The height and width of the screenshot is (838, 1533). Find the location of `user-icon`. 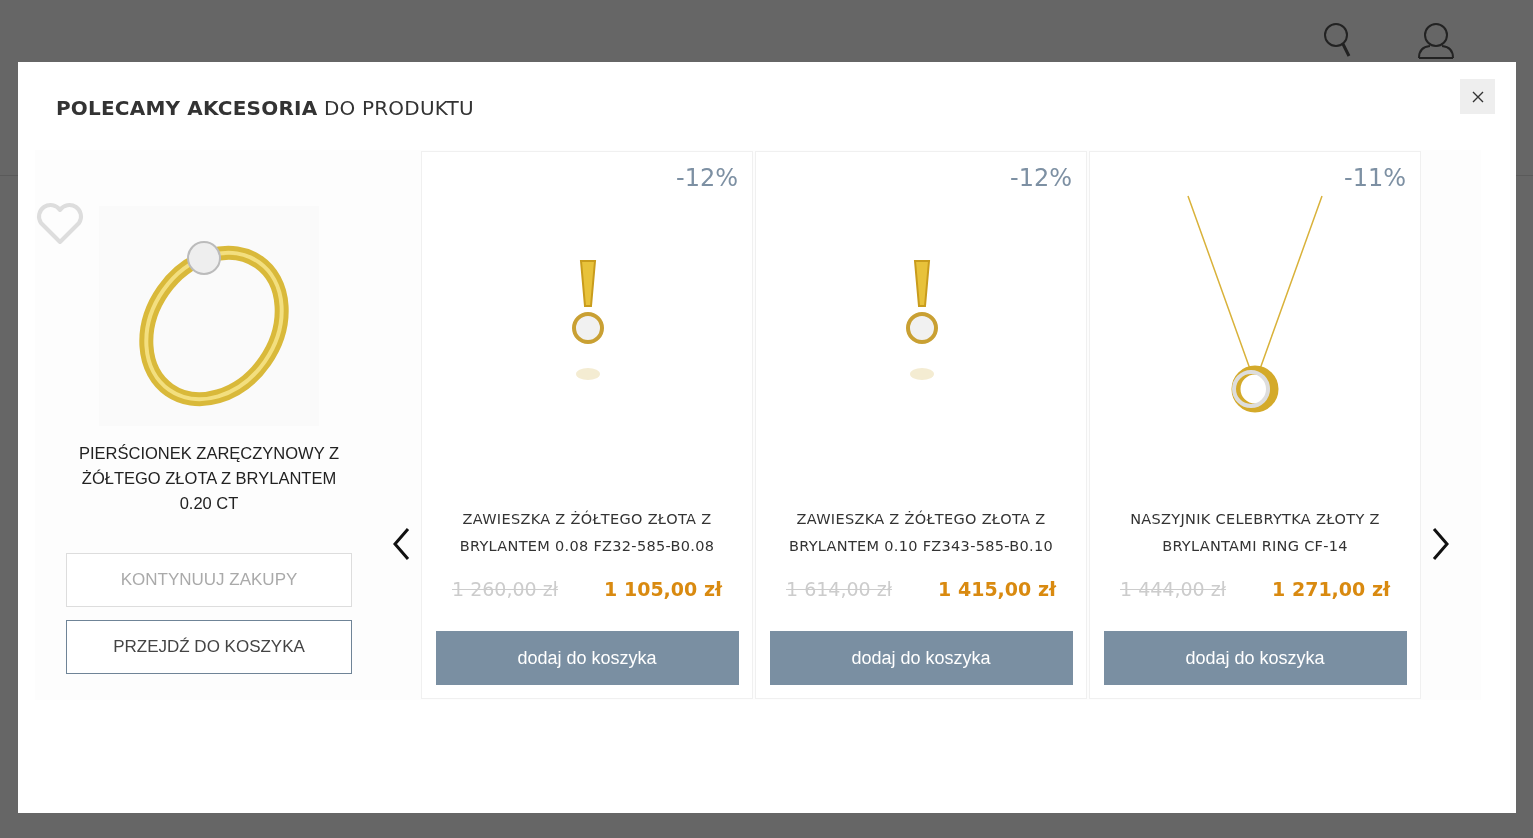

user-icon is located at coordinates (1436, 41).